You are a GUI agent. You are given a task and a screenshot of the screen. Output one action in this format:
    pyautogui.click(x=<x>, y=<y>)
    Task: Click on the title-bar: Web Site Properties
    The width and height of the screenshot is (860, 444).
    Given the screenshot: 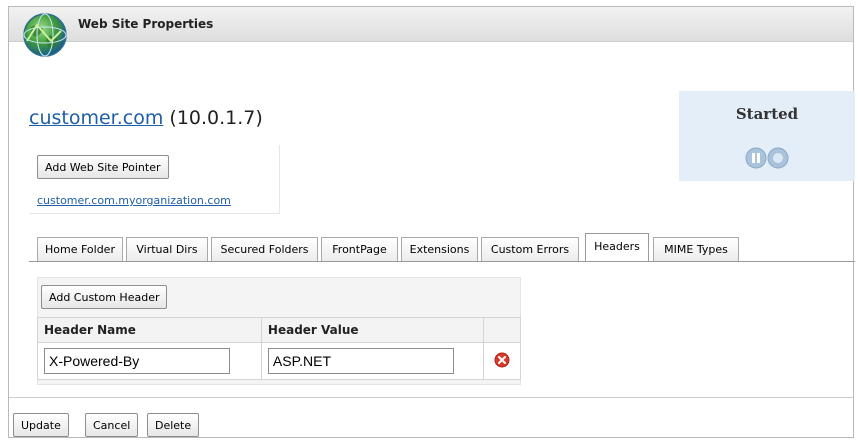 What is the action you would take?
    pyautogui.click(x=431, y=24)
    